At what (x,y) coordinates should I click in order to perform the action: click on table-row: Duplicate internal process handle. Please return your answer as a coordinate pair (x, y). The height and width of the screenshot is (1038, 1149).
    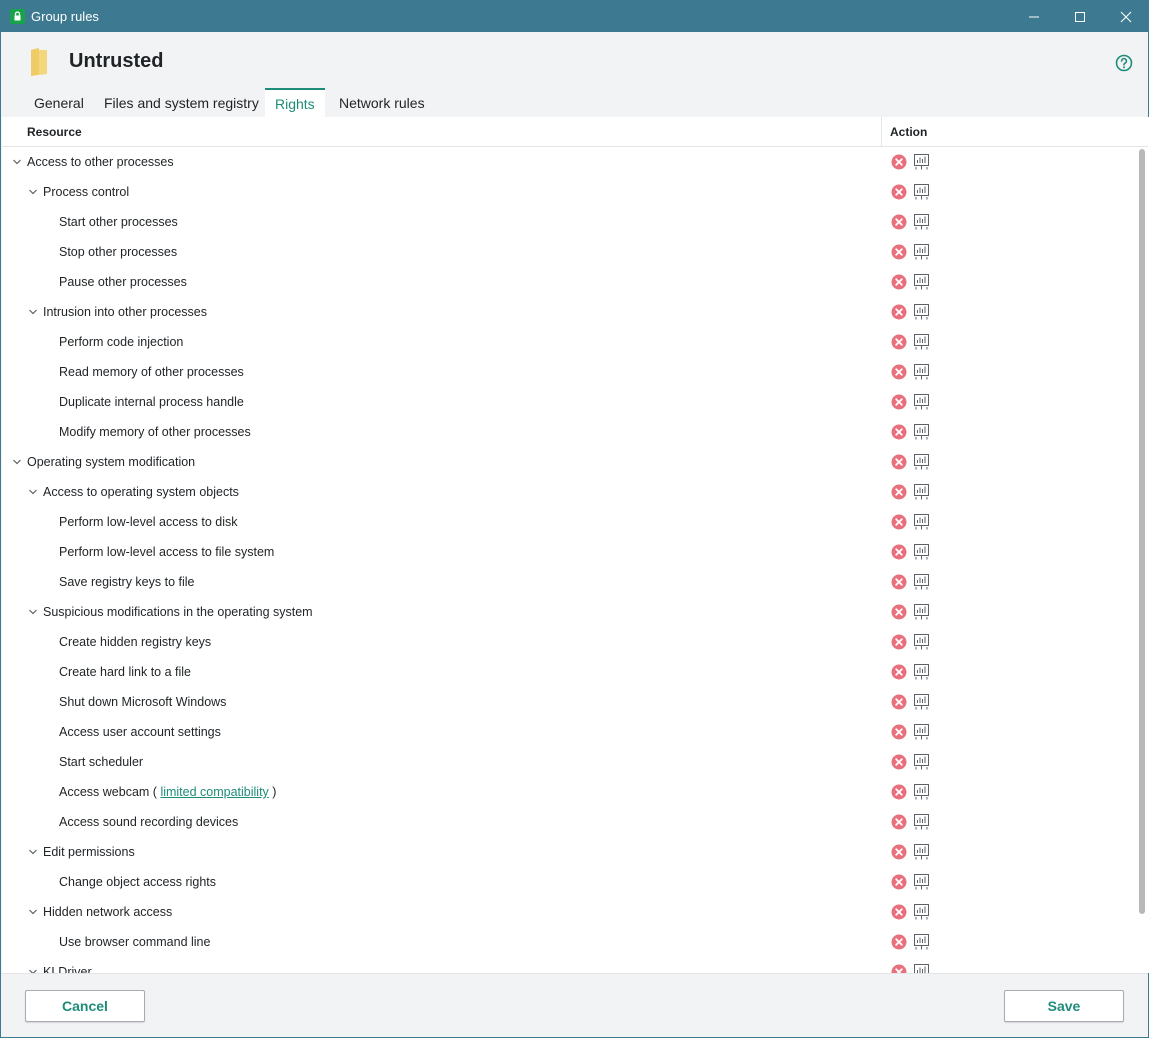
    Looking at the image, I should click on (569, 402).